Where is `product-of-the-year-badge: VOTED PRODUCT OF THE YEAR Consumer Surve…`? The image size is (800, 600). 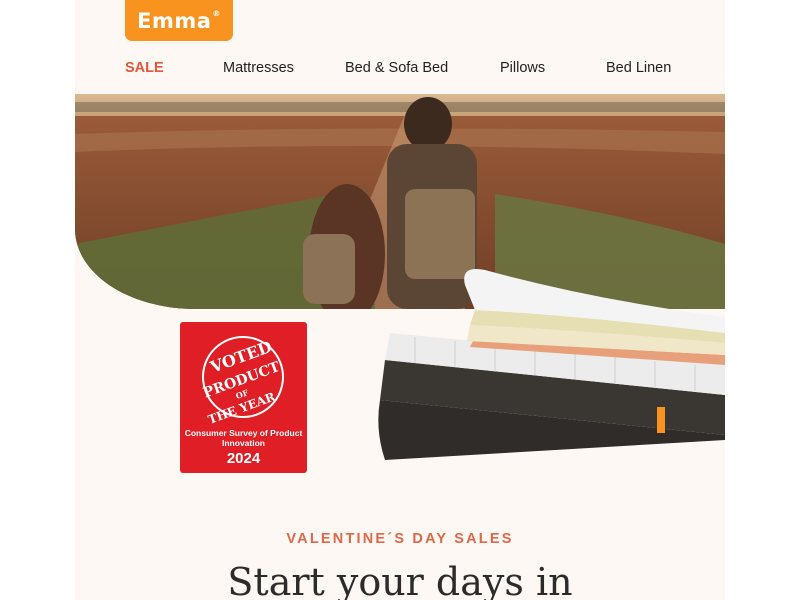 product-of-the-year-badge: VOTED PRODUCT OF THE YEAR Consumer Surve… is located at coordinates (243, 397).